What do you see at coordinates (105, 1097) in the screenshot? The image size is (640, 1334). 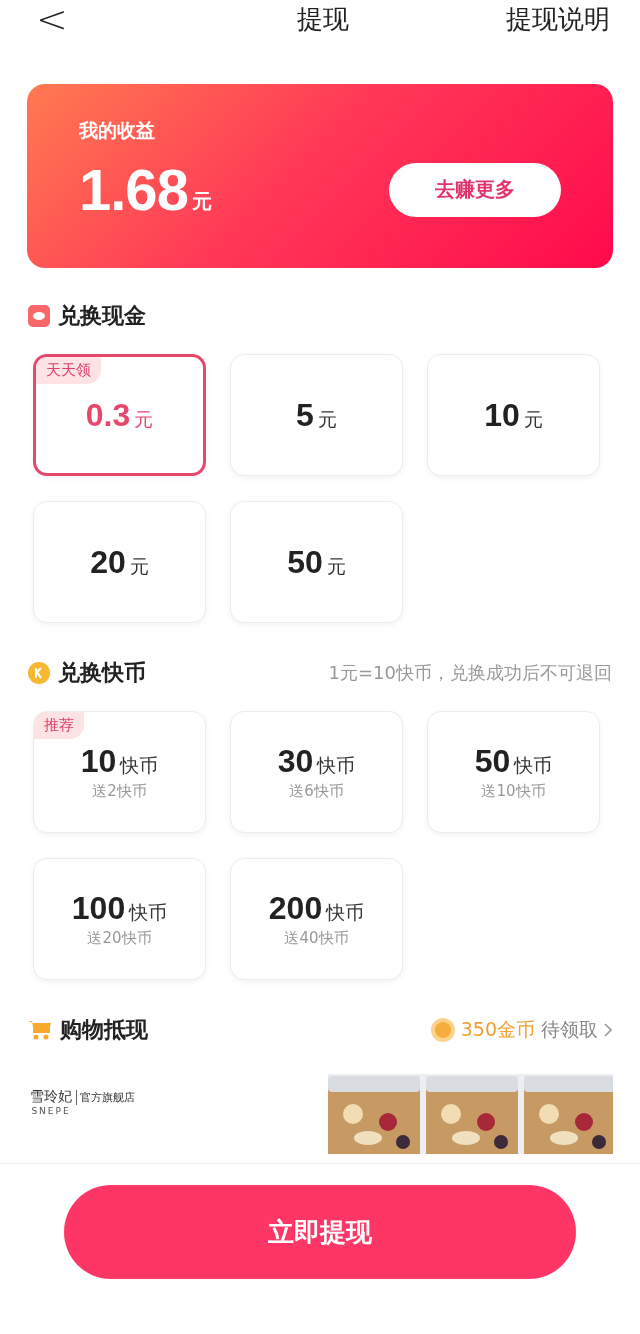 I see `store-label: 官方旗舰店` at bounding box center [105, 1097].